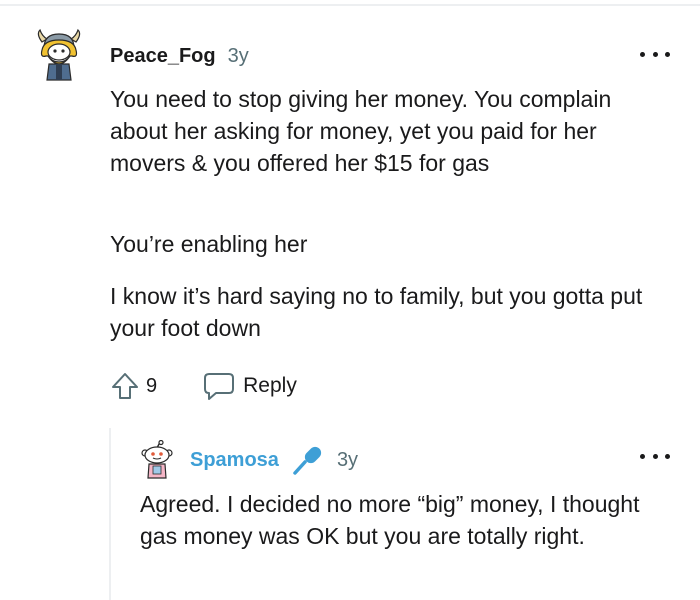 This screenshot has width=700, height=600. I want to click on reply-button: Reply, so click(250, 386).